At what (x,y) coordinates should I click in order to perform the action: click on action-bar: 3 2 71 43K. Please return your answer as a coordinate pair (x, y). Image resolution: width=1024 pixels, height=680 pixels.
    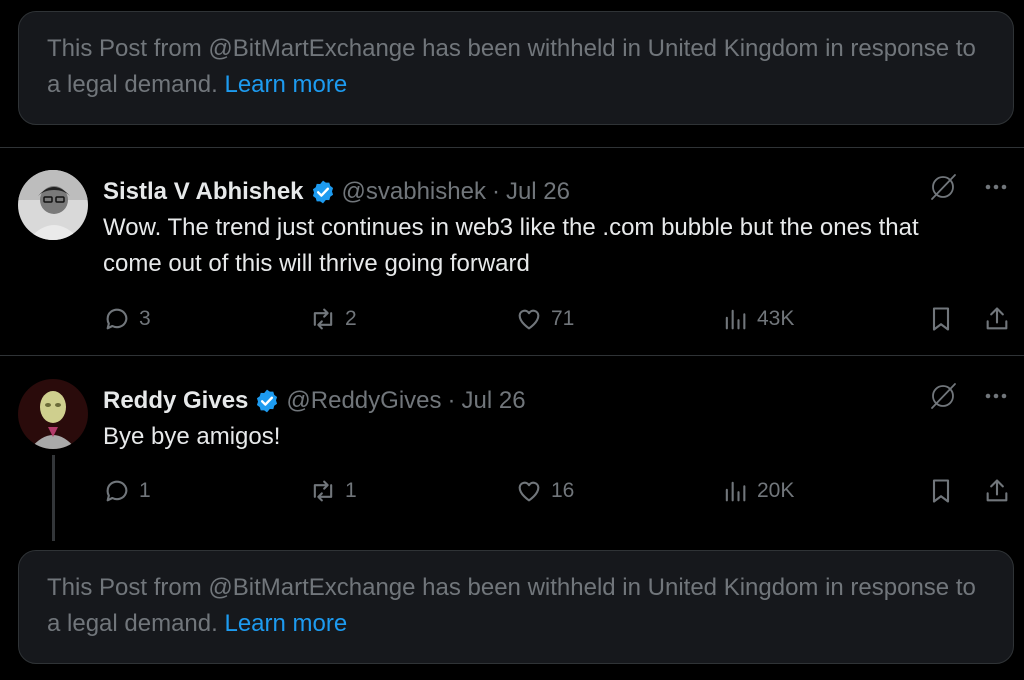
    Looking at the image, I should click on (559, 319).